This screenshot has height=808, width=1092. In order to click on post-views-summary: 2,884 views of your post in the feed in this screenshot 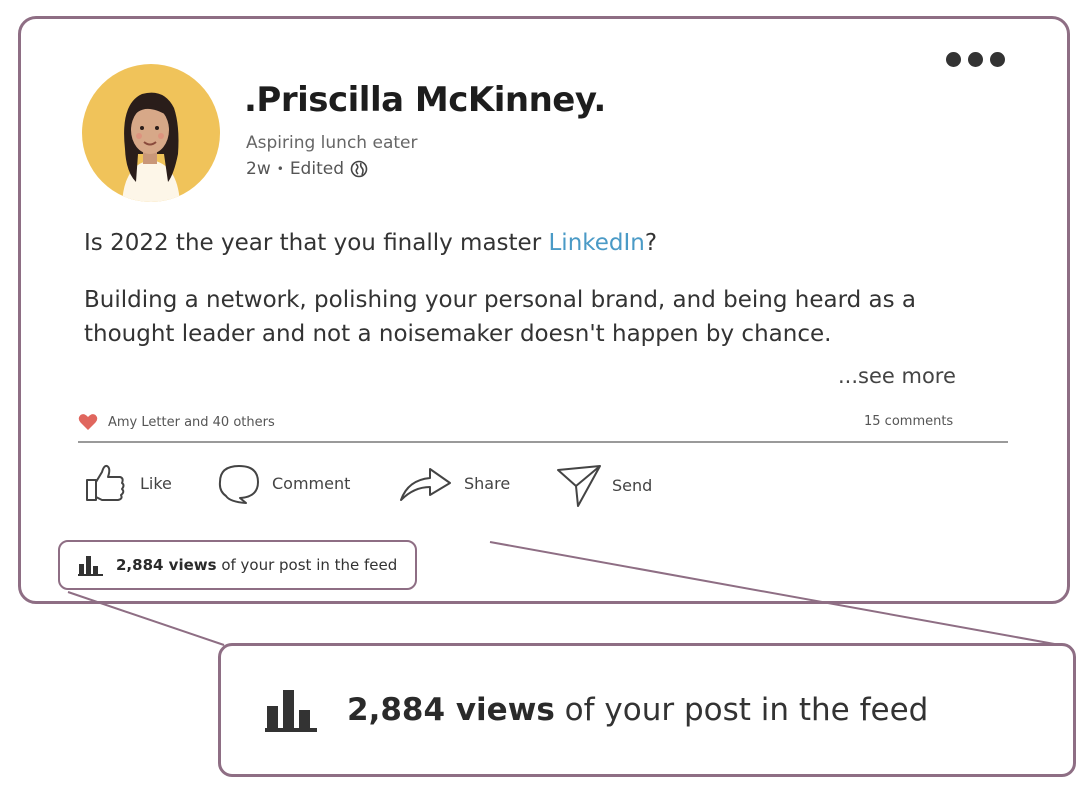, I will do `click(238, 565)`.